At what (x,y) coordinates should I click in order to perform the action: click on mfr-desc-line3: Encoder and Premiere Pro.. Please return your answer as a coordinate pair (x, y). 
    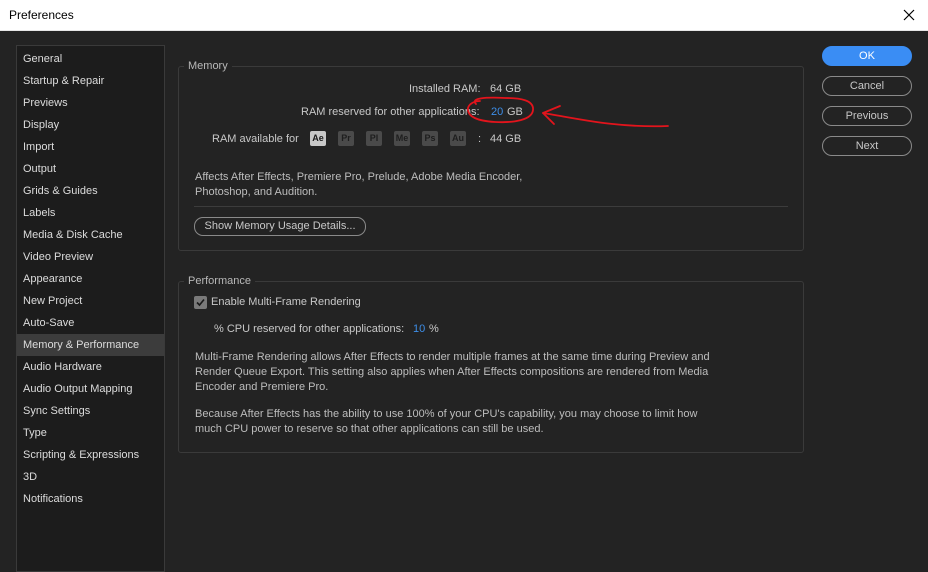
    Looking at the image, I should click on (262, 387).